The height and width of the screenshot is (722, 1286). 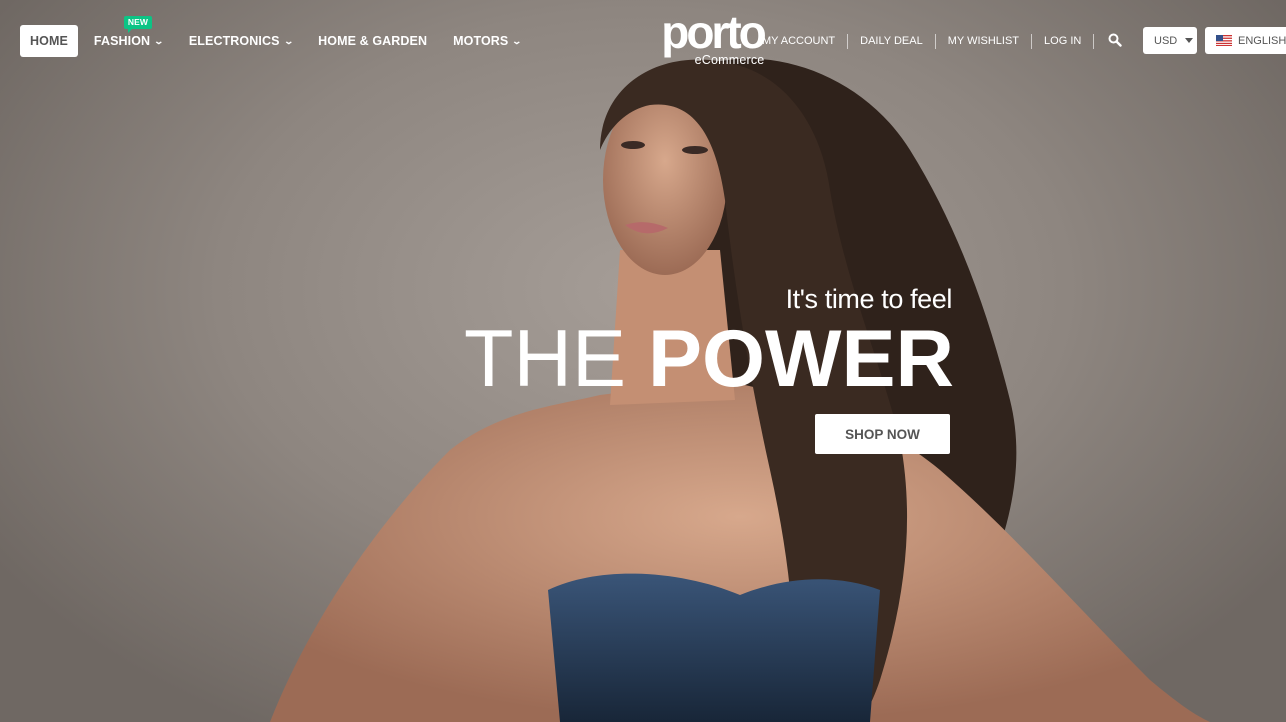 I want to click on nav-item-label: HOME, so click(x=49, y=41).